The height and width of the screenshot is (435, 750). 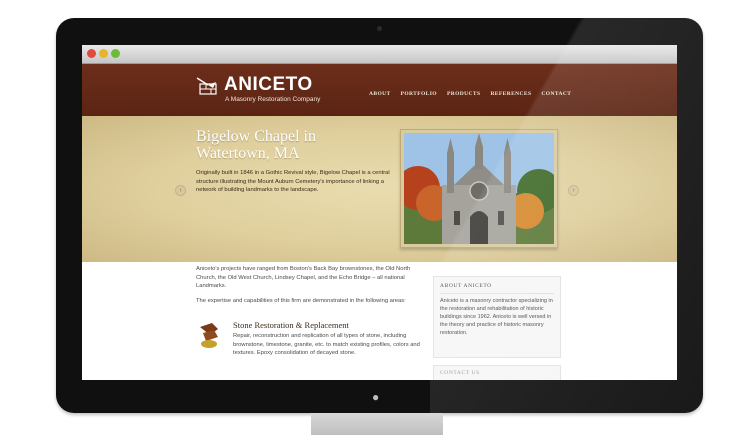 I want to click on chapel-photo, so click(x=479, y=188).